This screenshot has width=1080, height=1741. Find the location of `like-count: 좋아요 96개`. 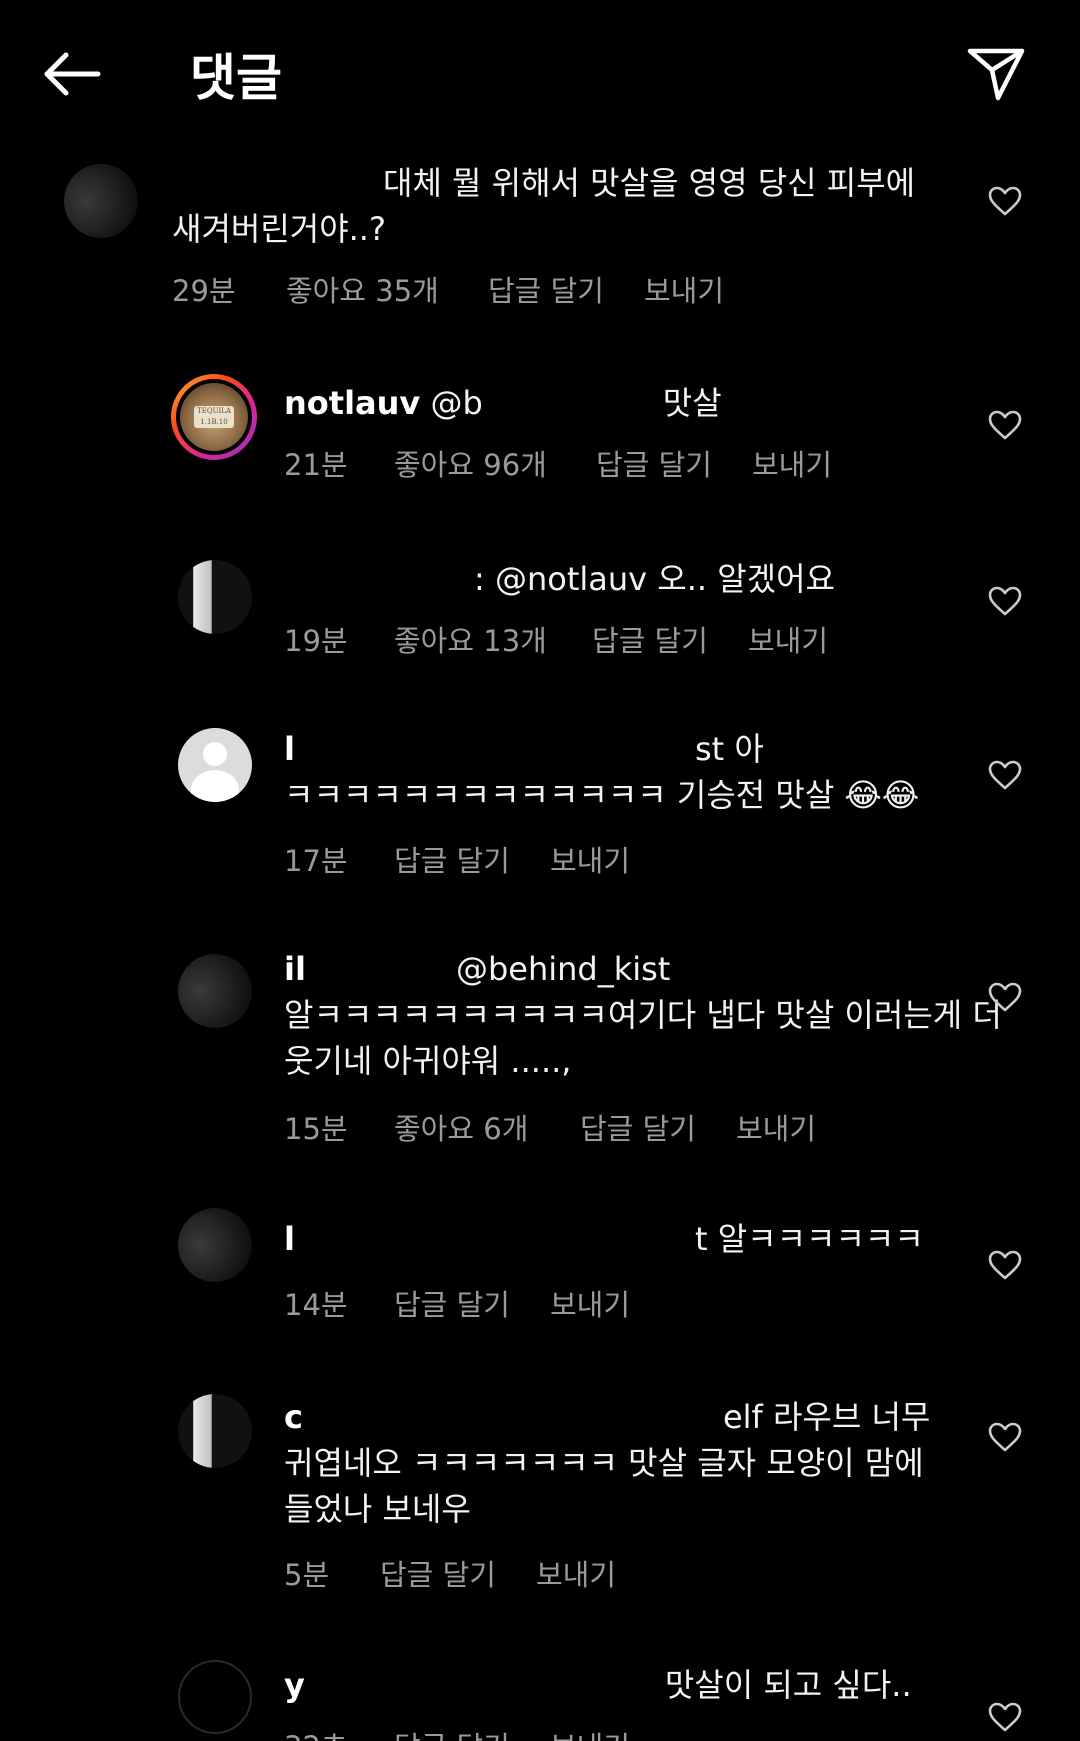

like-count: 좋아요 96개 is located at coordinates (495, 463).